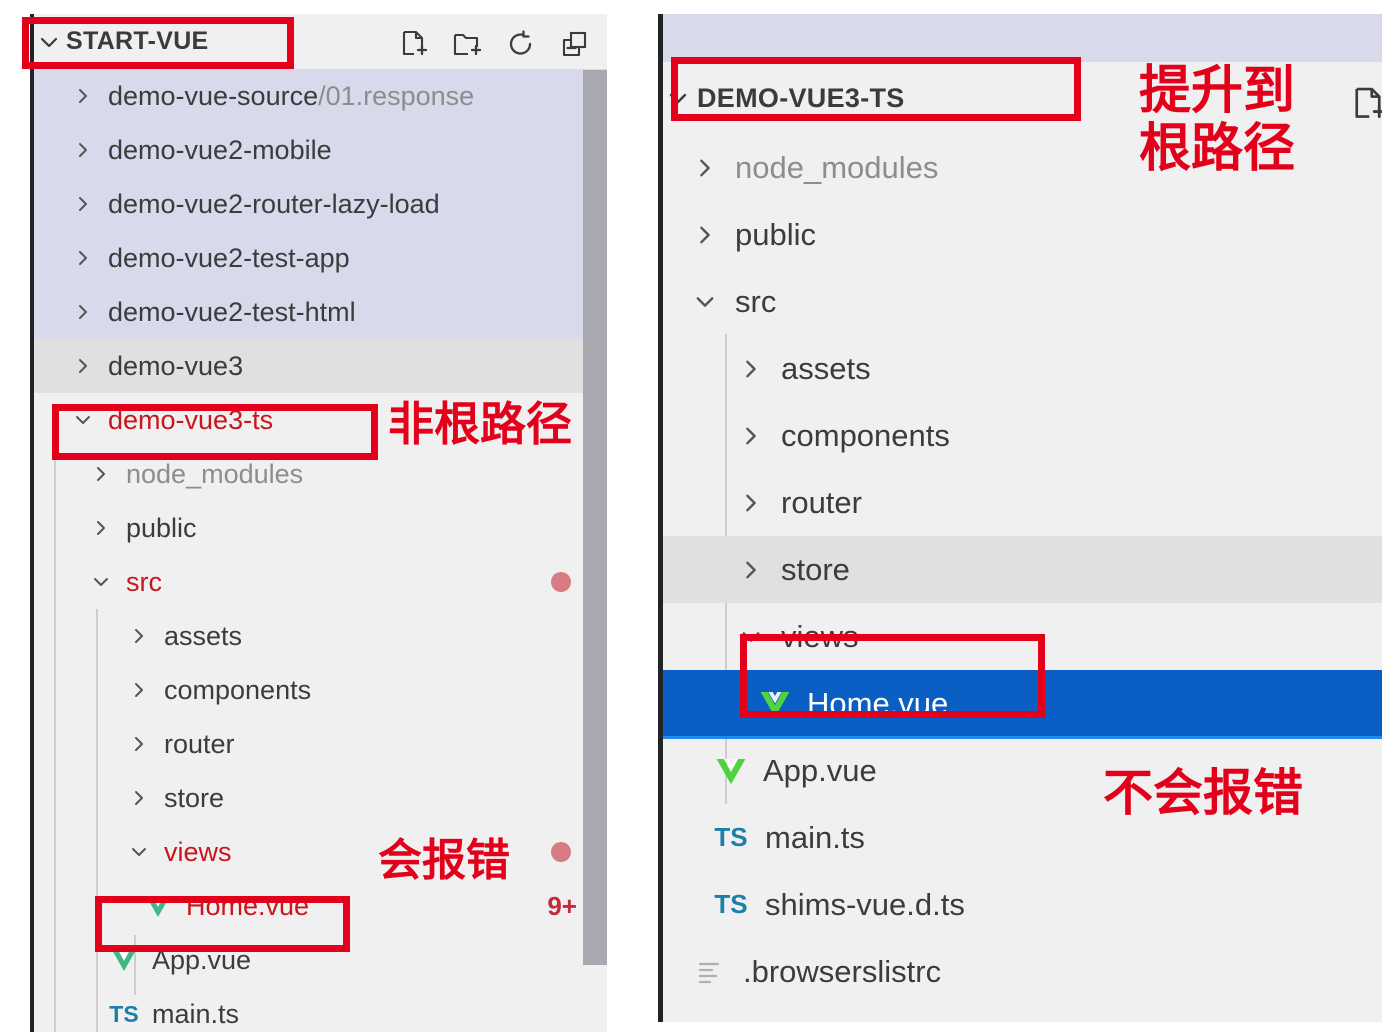  Describe the element at coordinates (320, 1009) in the screenshot. I see `tree-row-main-ts: TS main.ts` at that location.